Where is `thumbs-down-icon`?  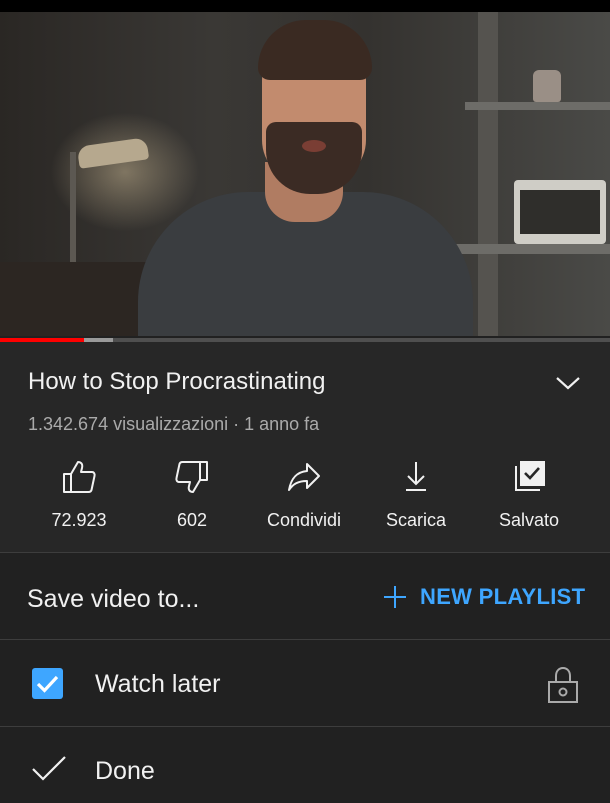 thumbs-down-icon is located at coordinates (191, 477).